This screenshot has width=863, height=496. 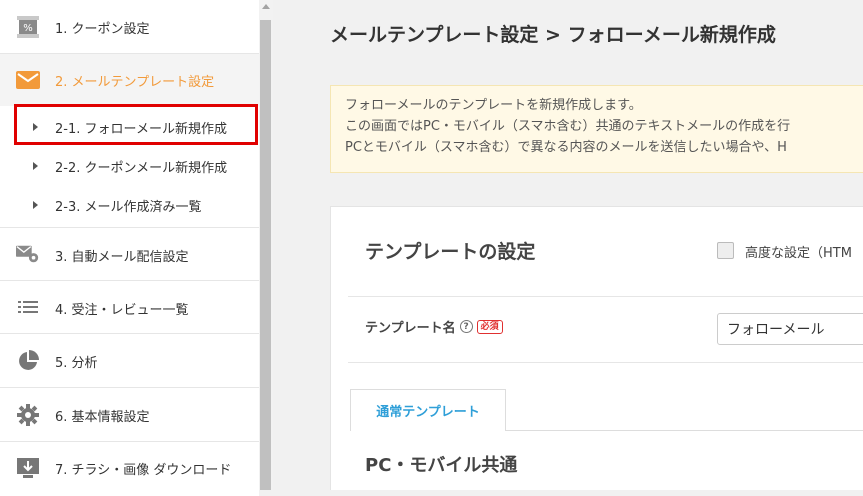 What do you see at coordinates (28, 307) in the screenshot?
I see `list-icon` at bounding box center [28, 307].